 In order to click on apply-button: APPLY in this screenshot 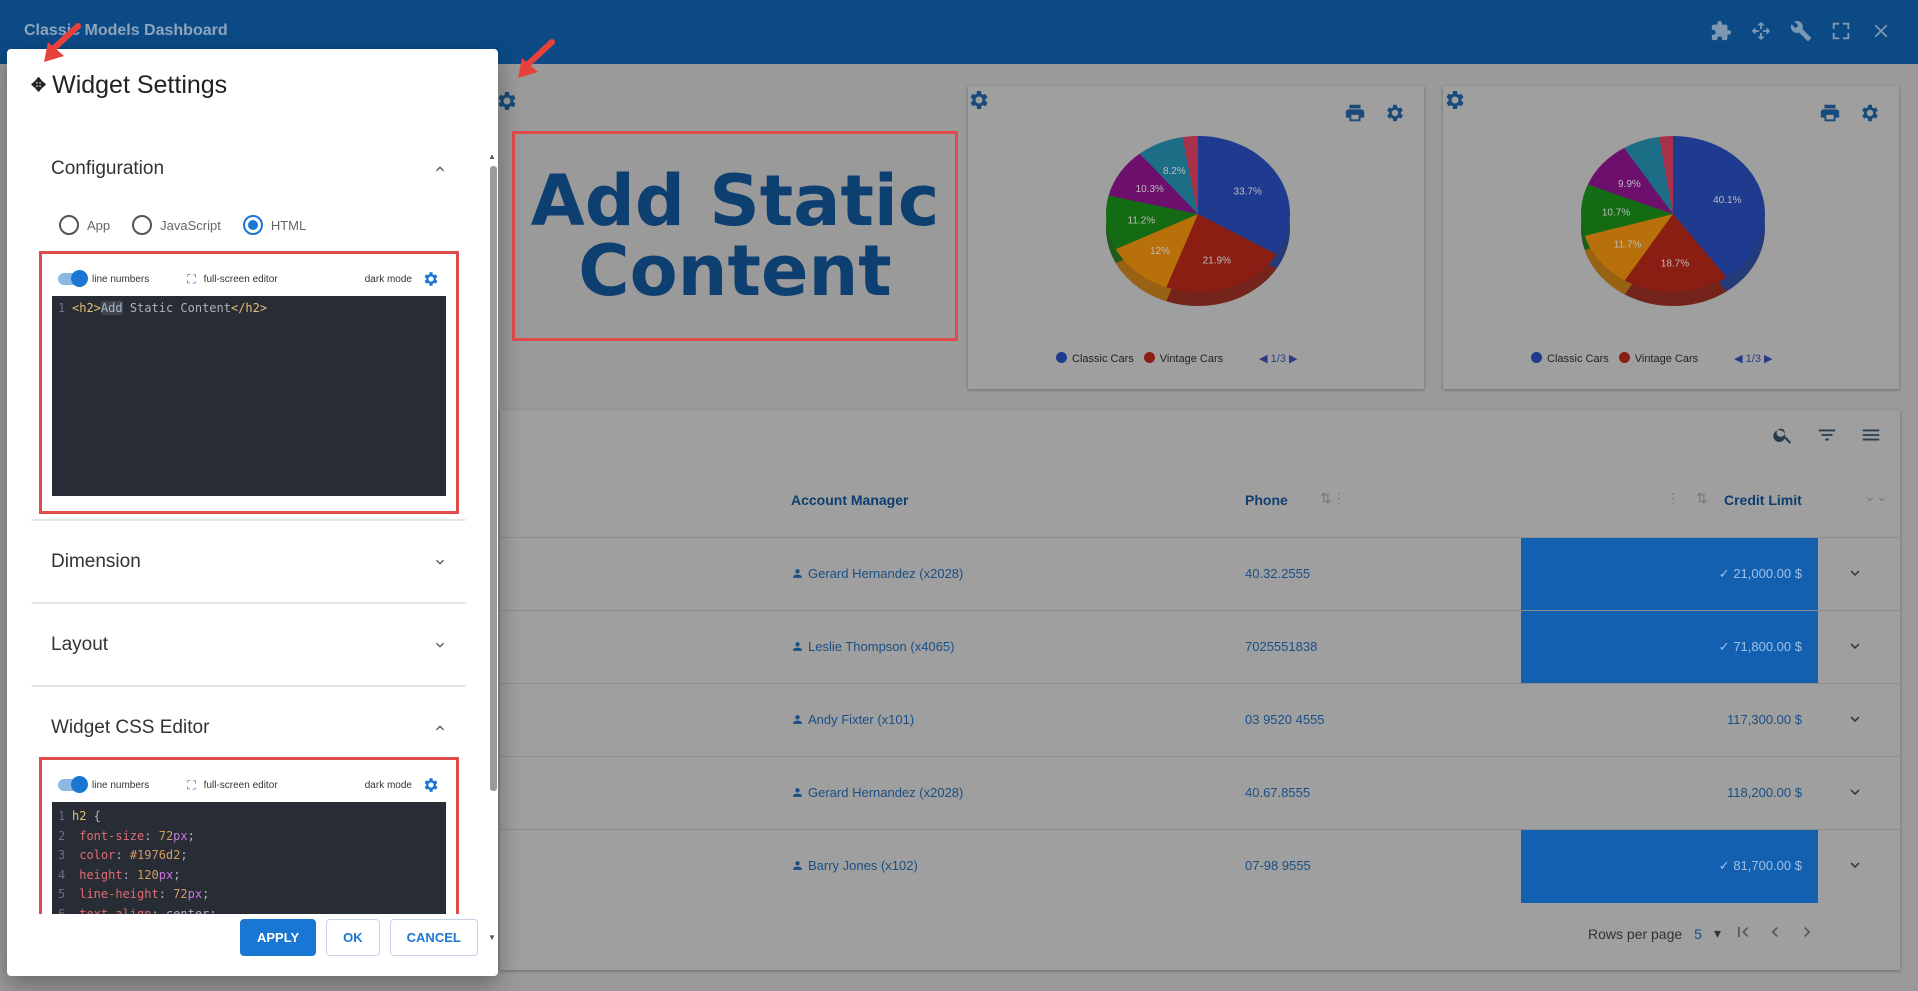, I will do `click(278, 937)`.